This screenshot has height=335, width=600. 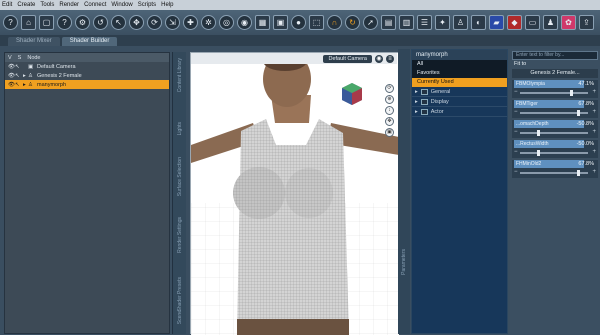 I want to click on selectable-column-header: S, so click(x=20, y=58).